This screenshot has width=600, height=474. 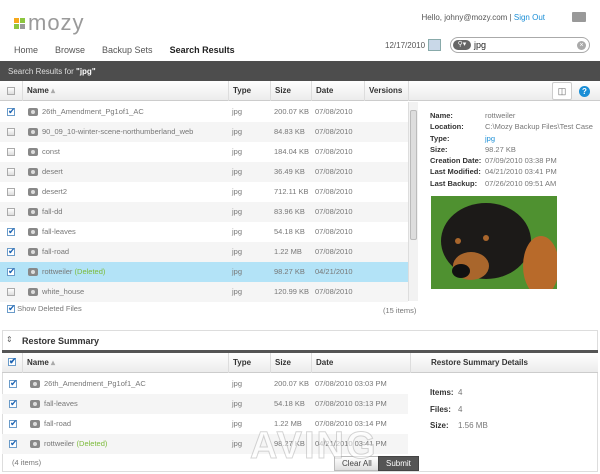 I want to click on user-greeting: Hello, johny@mozy.com | Sign Out, so click(x=483, y=17).